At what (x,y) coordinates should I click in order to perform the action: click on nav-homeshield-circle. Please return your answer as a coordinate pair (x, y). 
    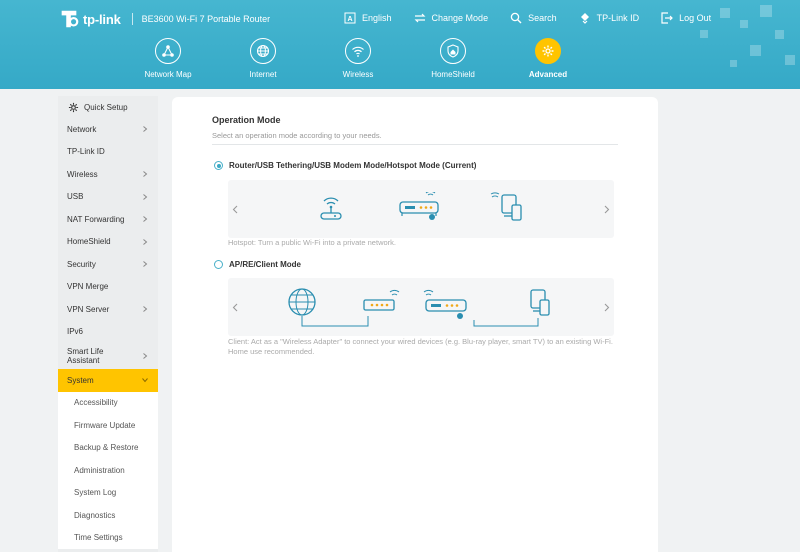
    Looking at the image, I should click on (453, 51).